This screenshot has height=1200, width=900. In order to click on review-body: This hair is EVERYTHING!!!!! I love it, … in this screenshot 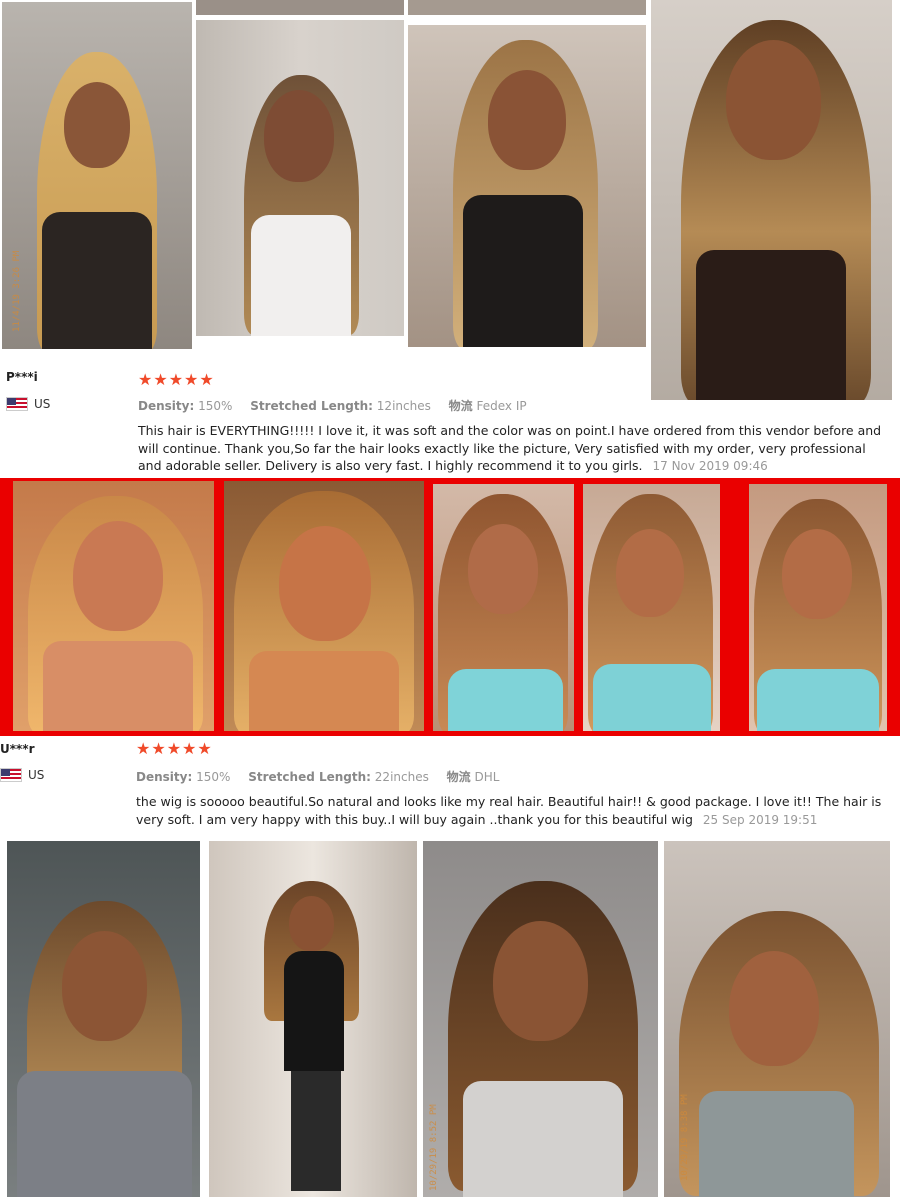, I will do `click(510, 448)`.